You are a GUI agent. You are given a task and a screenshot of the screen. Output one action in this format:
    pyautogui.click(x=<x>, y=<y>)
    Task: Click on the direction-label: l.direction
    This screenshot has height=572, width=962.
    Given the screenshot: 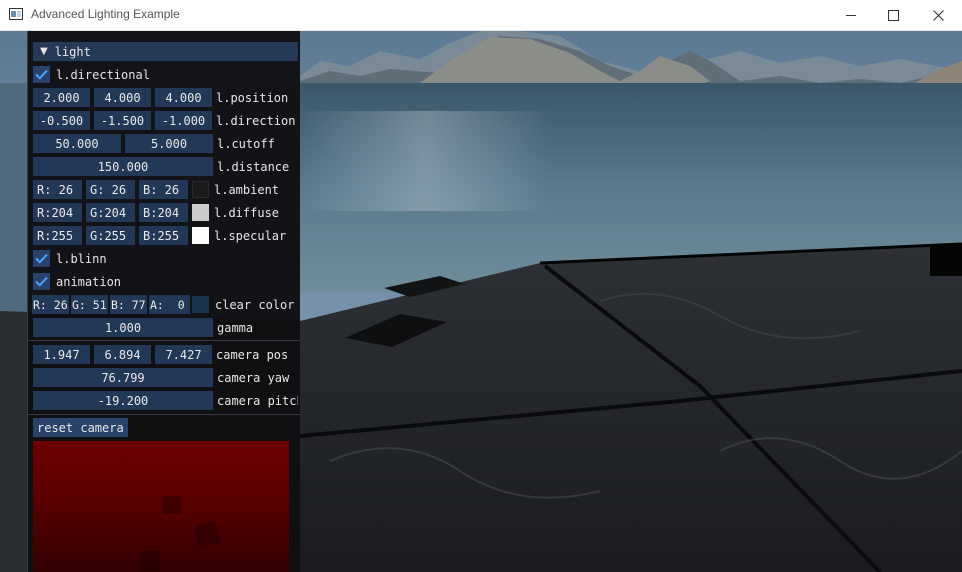 What is the action you would take?
    pyautogui.click(x=256, y=120)
    